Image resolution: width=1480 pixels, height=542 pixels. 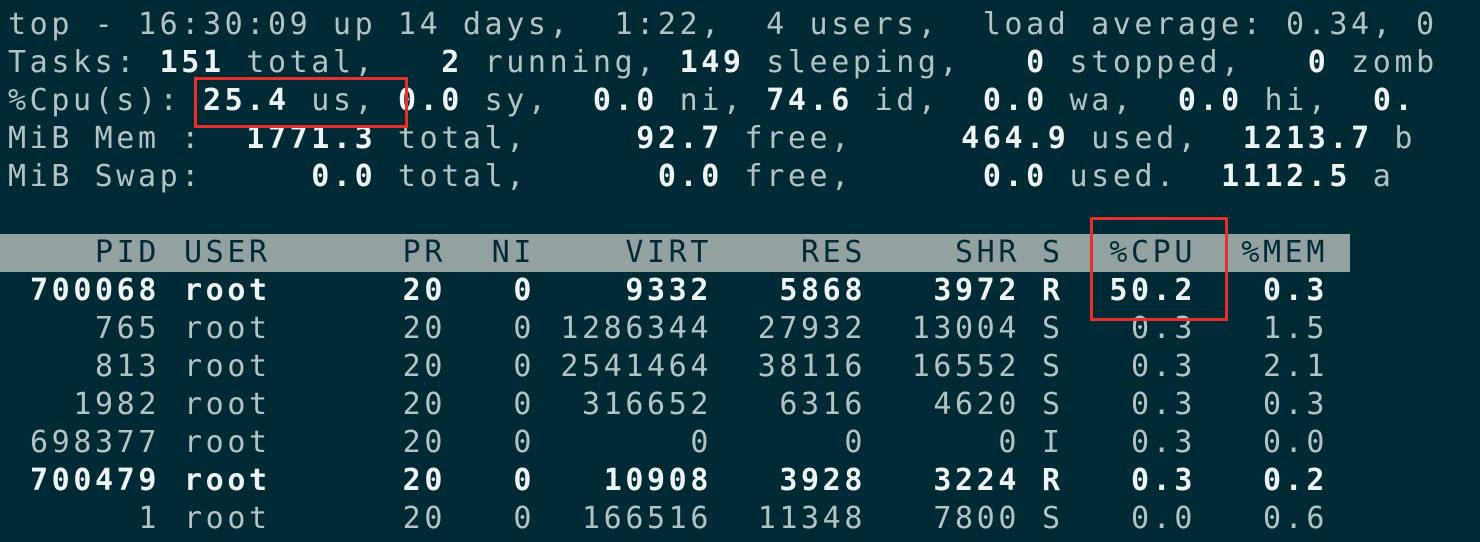 I want to click on cell-mem: 0.6, so click(x=1295, y=518).